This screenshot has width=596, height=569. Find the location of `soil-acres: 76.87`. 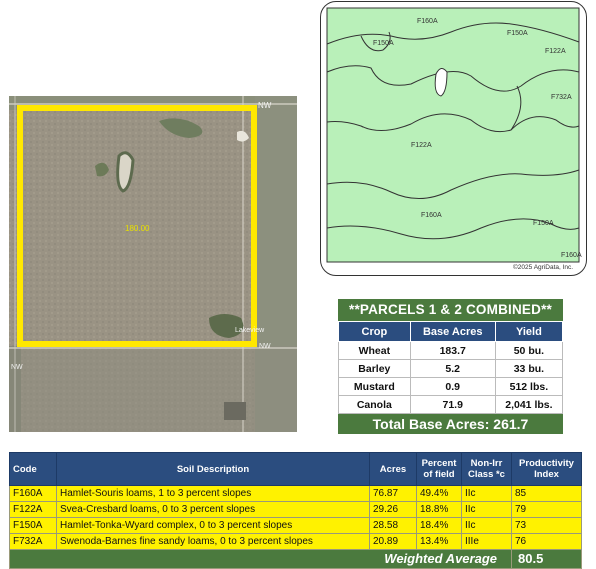

soil-acres: 76.87 is located at coordinates (393, 493).